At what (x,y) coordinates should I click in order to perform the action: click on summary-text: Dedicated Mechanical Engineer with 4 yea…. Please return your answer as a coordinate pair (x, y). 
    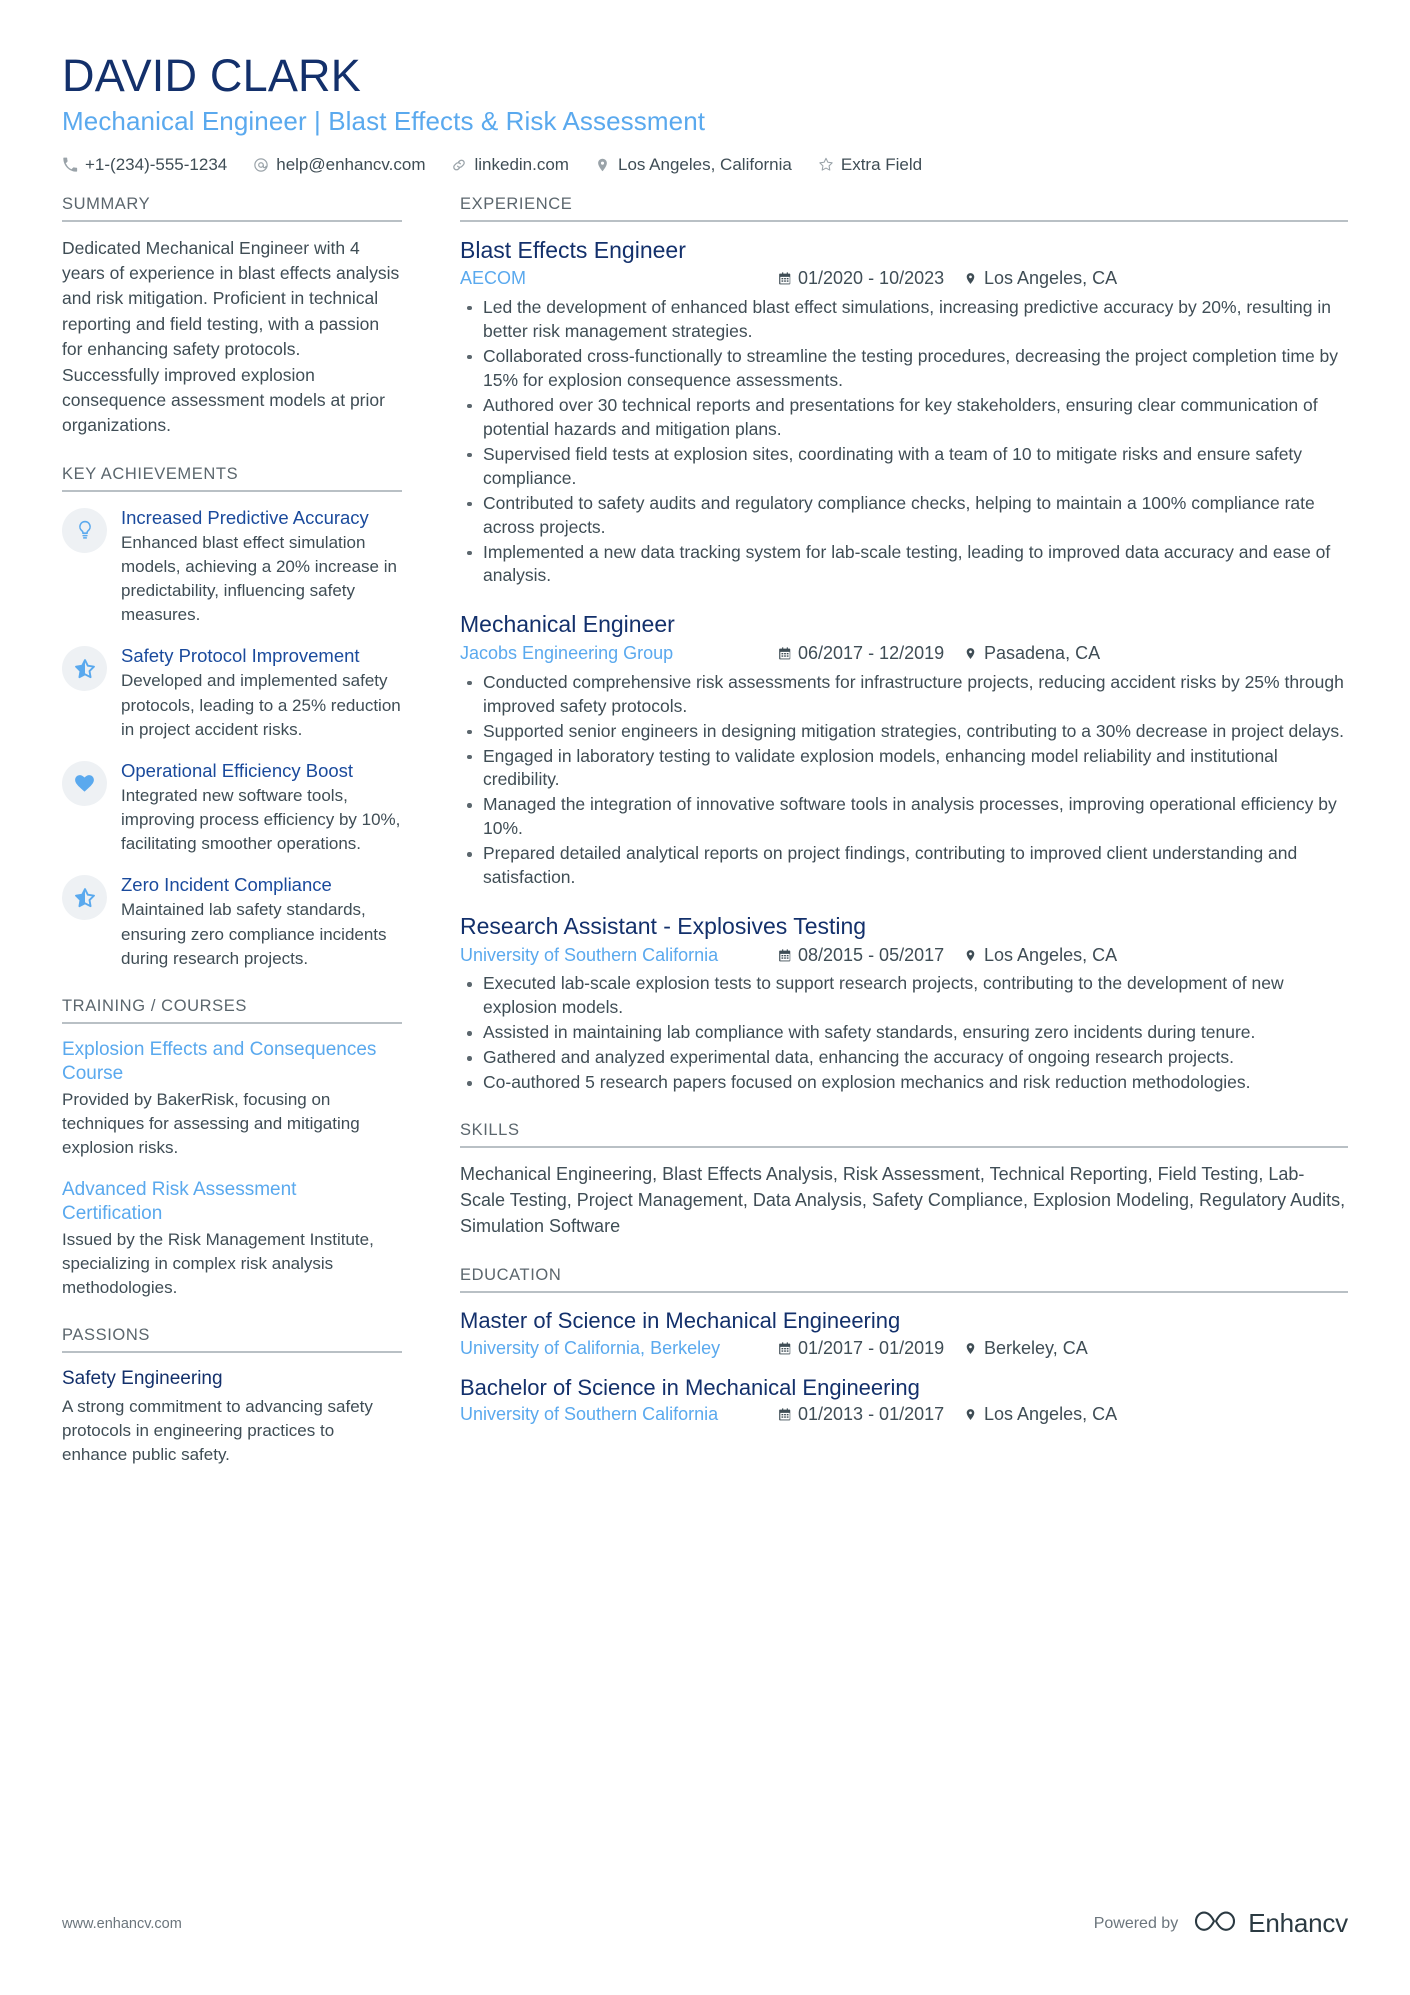
    Looking at the image, I should click on (231, 336).